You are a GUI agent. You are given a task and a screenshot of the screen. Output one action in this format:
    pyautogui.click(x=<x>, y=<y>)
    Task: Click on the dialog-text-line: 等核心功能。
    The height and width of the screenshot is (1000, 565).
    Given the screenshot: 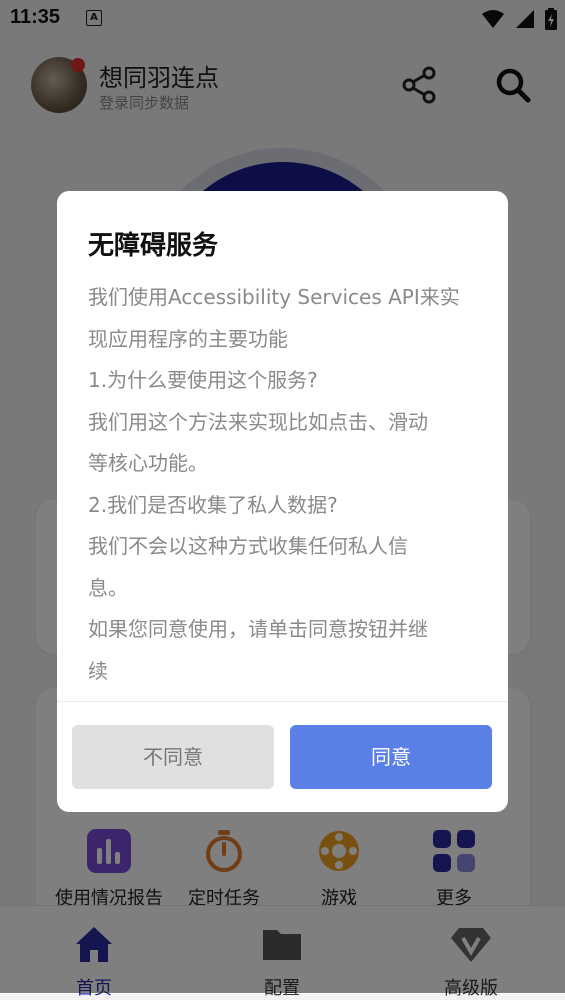 What is the action you would take?
    pyautogui.click(x=148, y=463)
    